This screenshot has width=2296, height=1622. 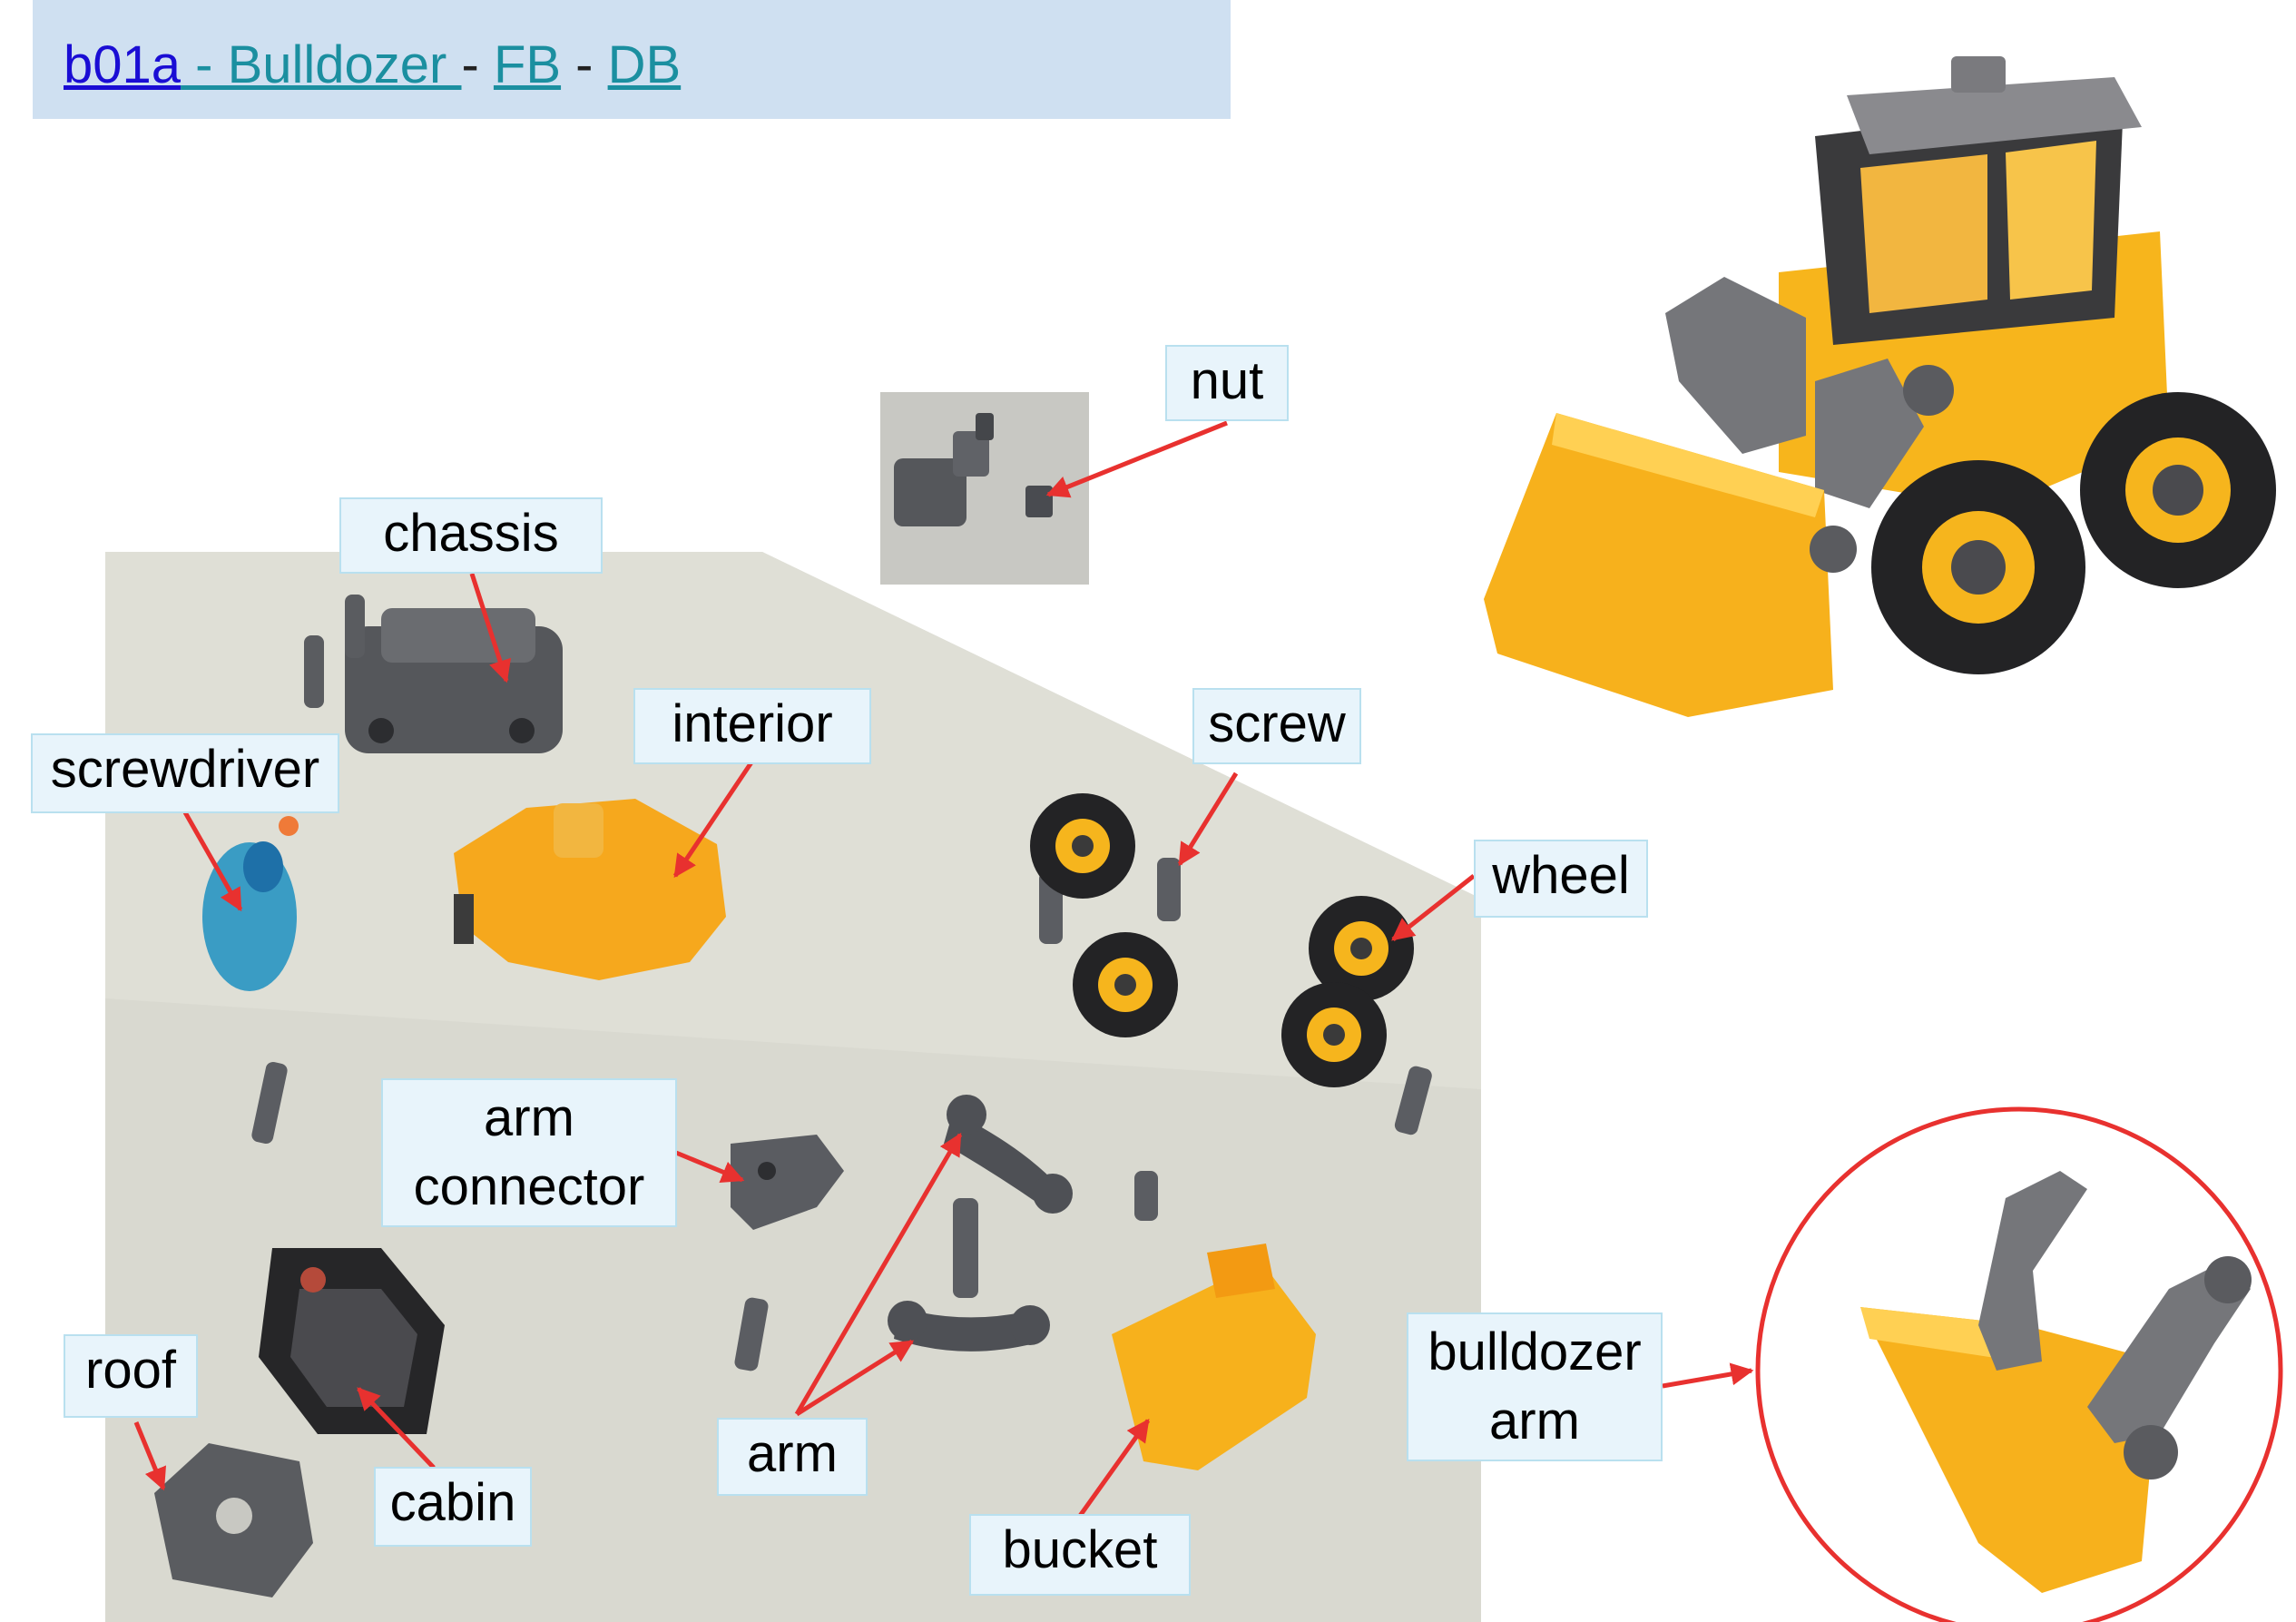 What do you see at coordinates (529, 1152) in the screenshot?
I see `label-arm-connector: arm connector` at bounding box center [529, 1152].